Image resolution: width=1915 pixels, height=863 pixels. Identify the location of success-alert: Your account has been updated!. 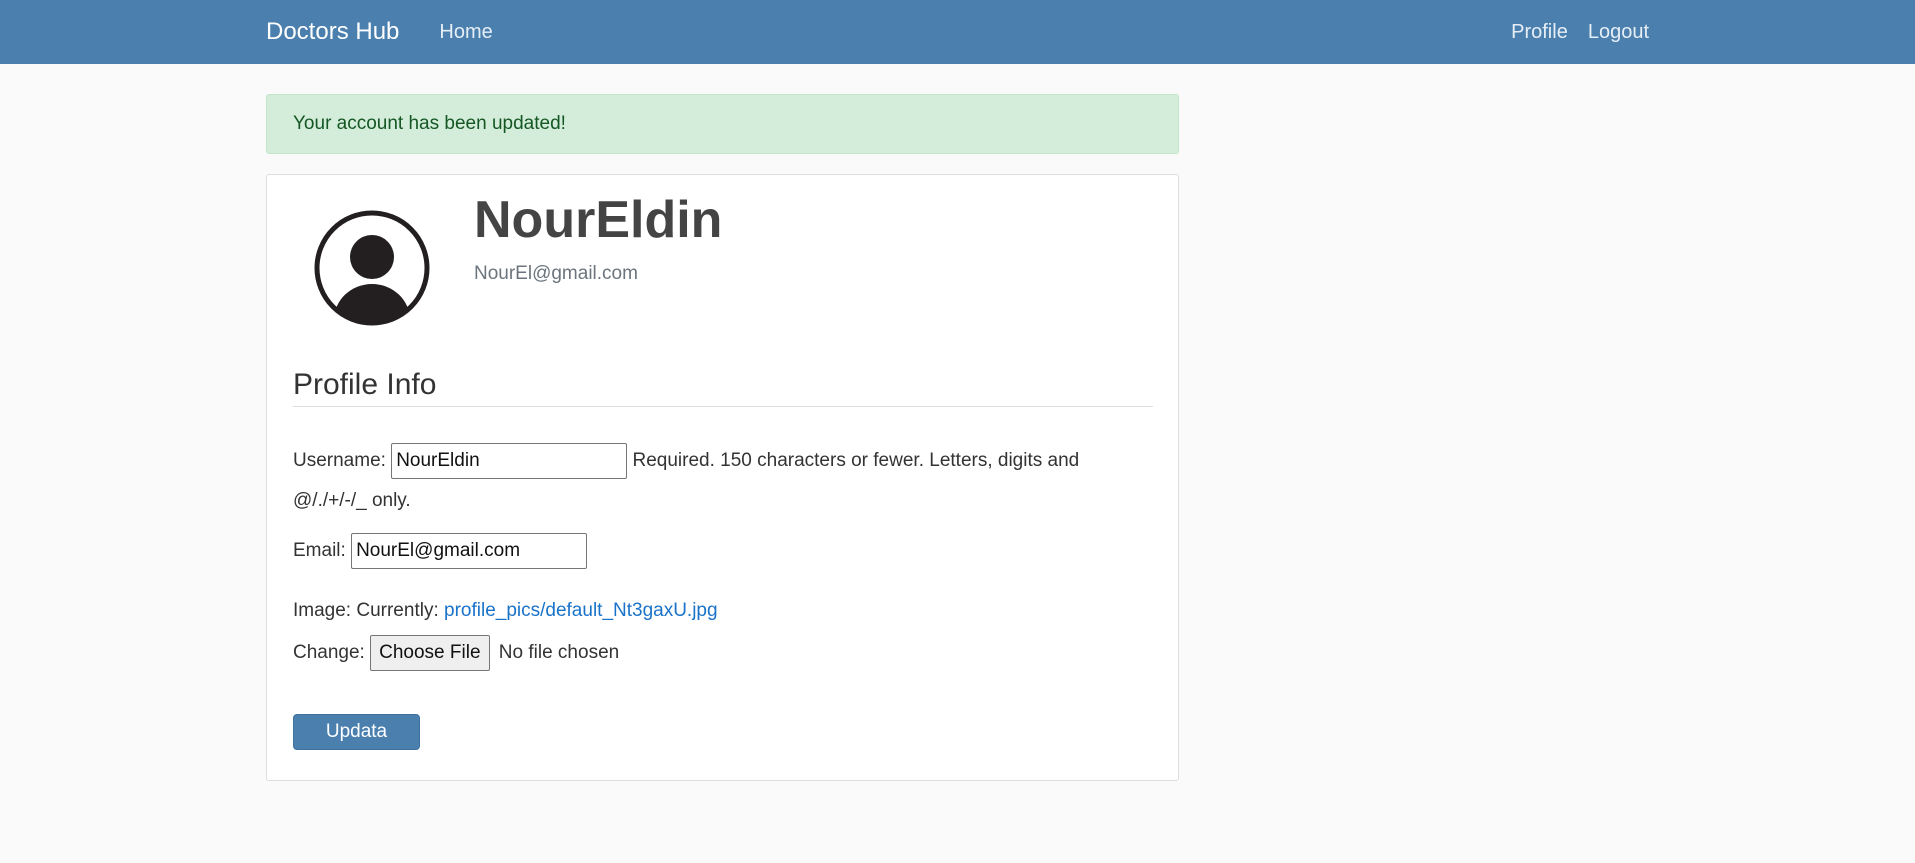
(722, 124).